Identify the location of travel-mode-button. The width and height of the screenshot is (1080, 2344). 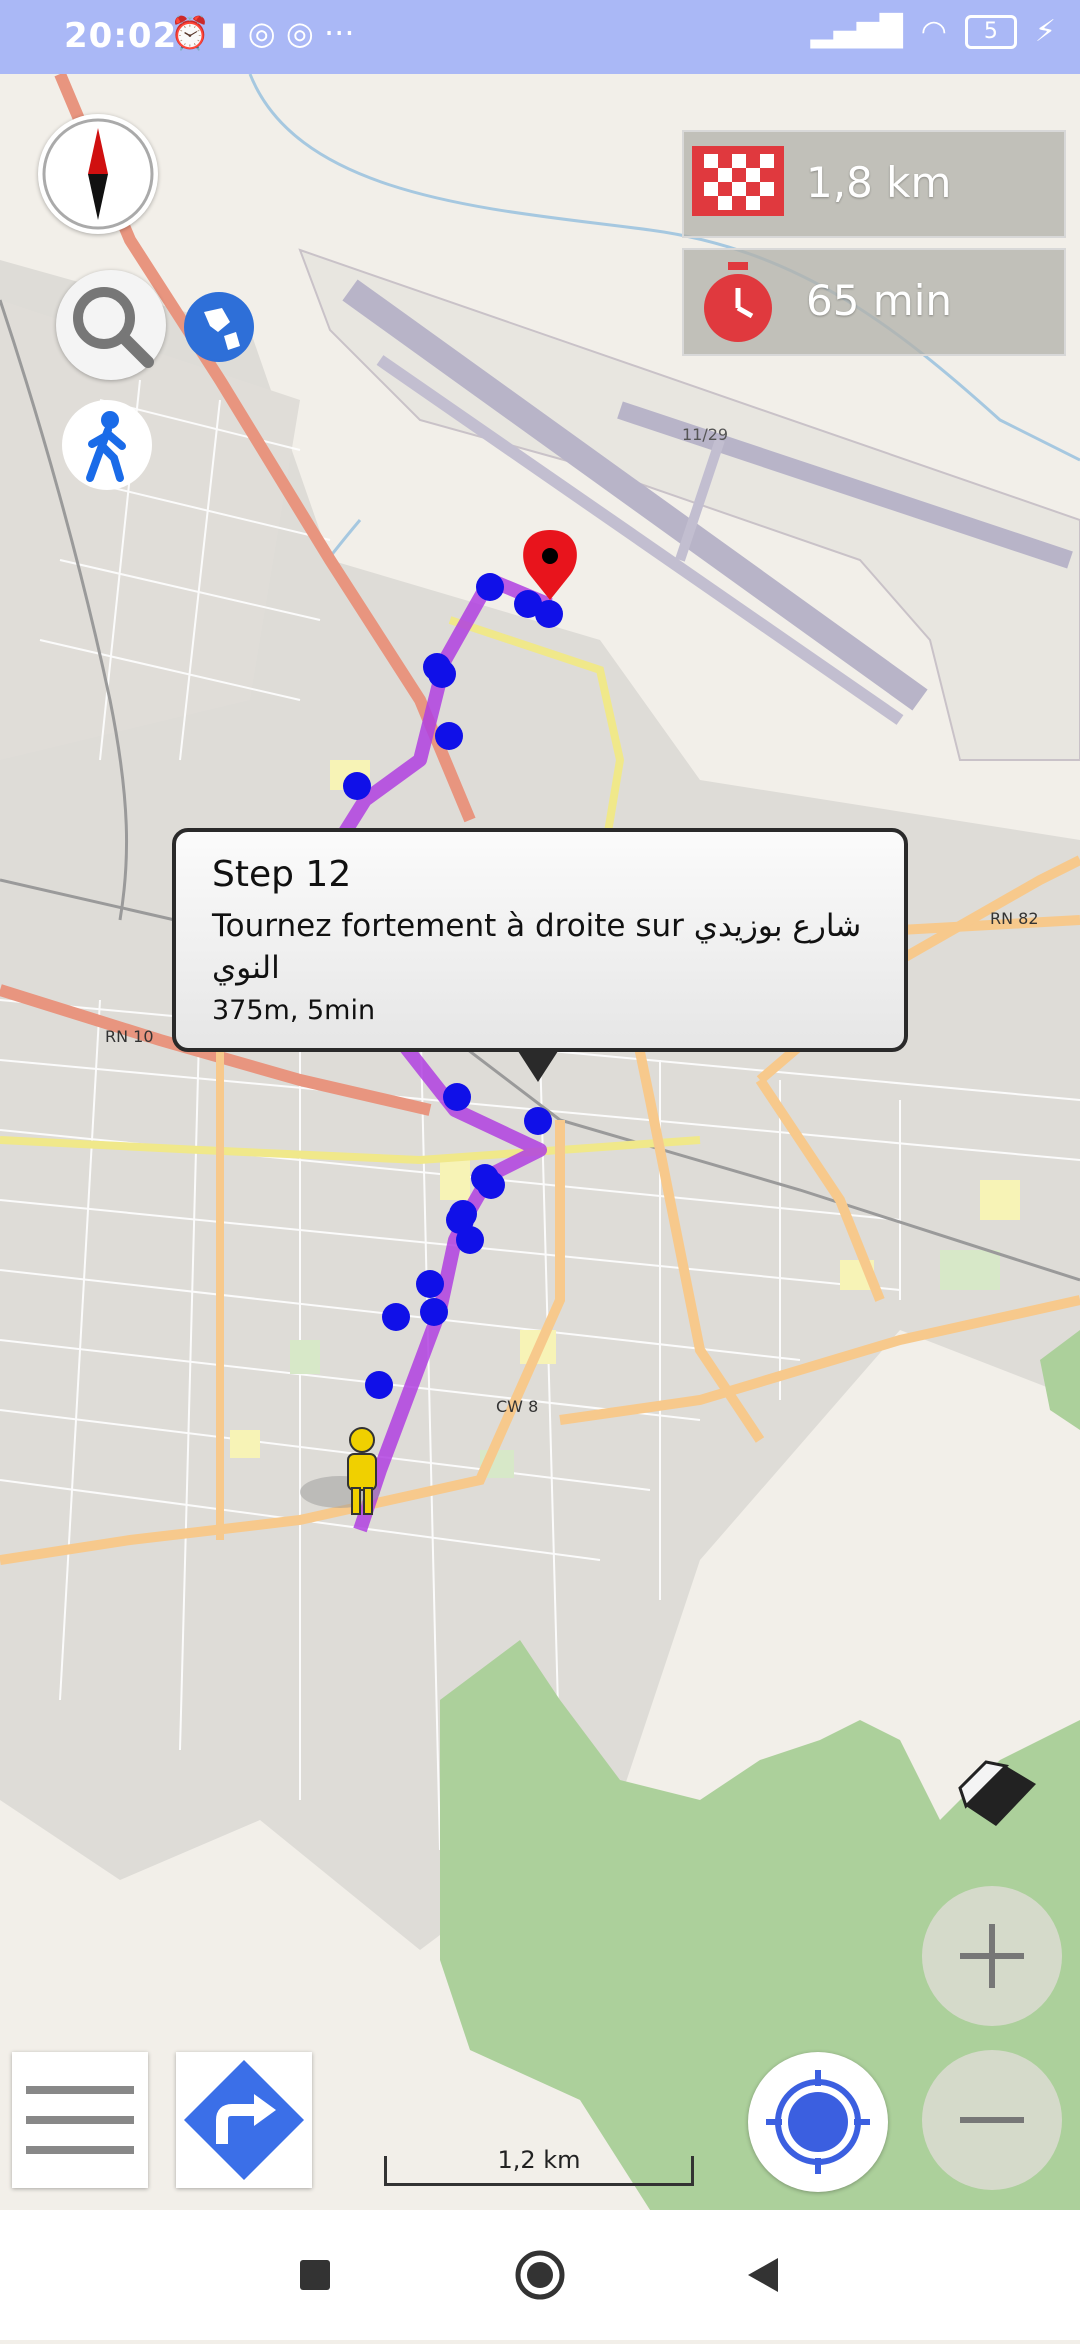
(107, 445).